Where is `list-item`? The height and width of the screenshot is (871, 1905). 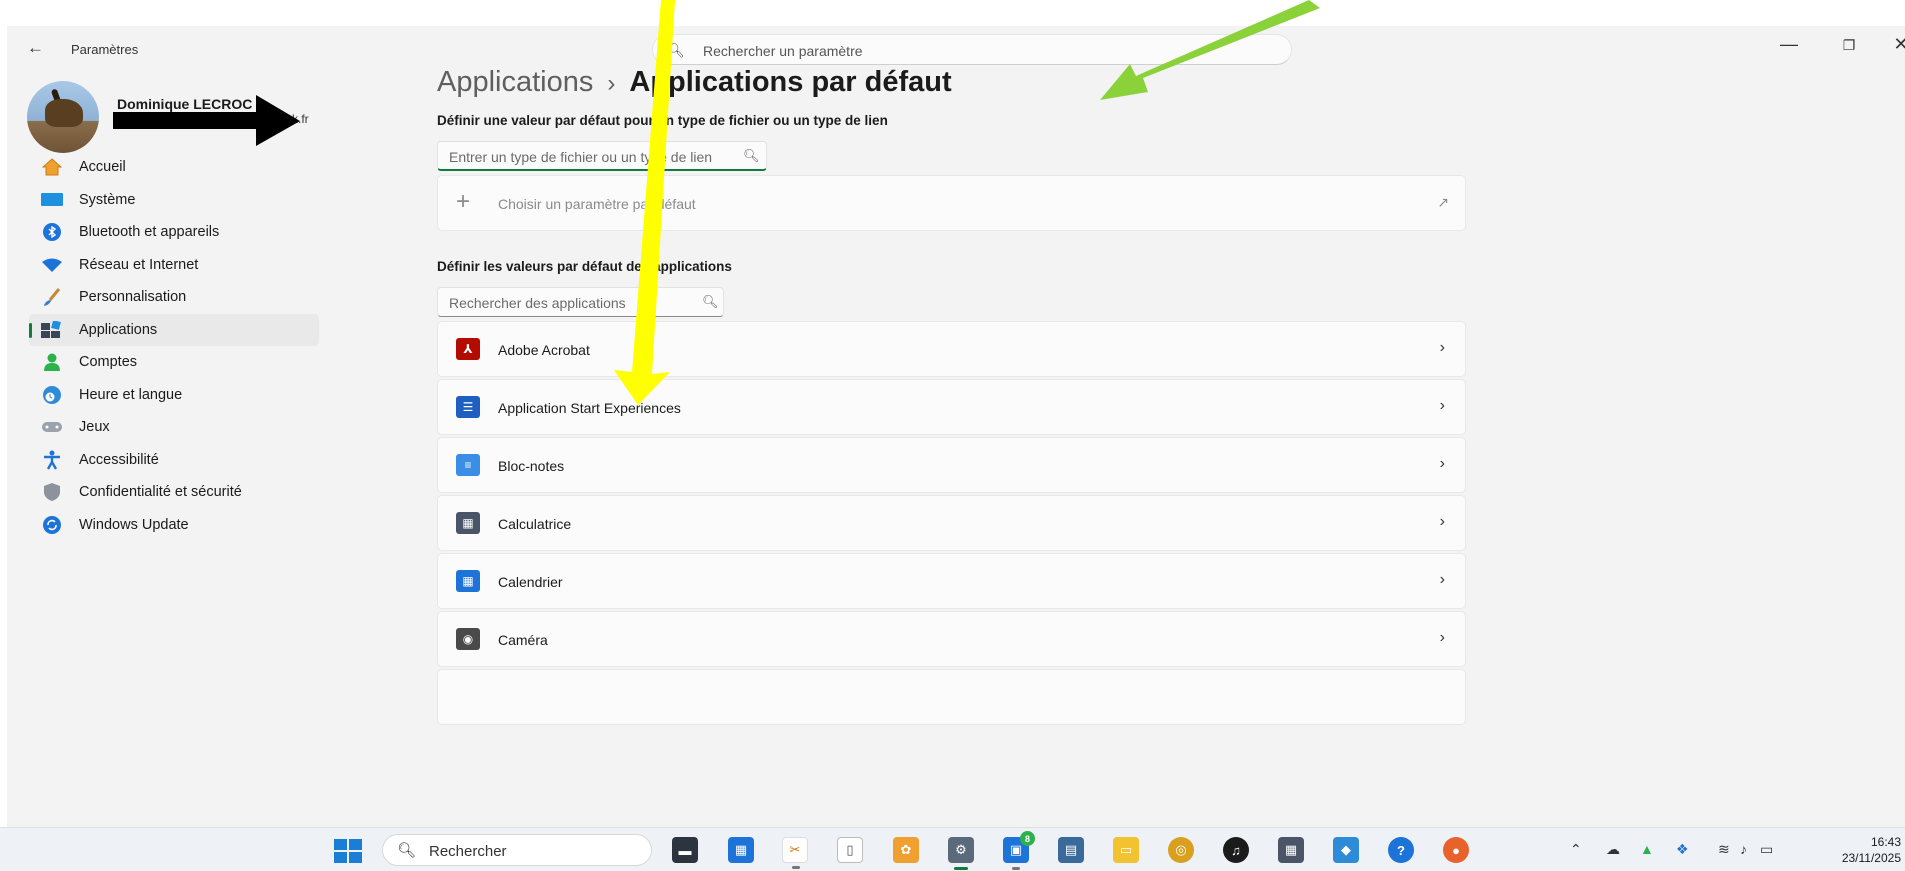
list-item is located at coordinates (951, 697).